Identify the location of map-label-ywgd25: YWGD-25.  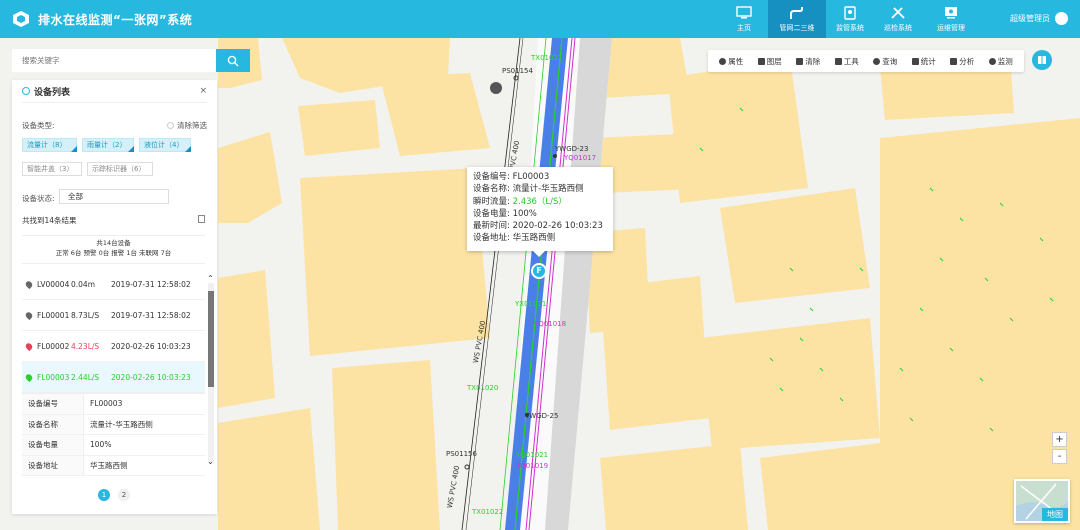
(542, 416).